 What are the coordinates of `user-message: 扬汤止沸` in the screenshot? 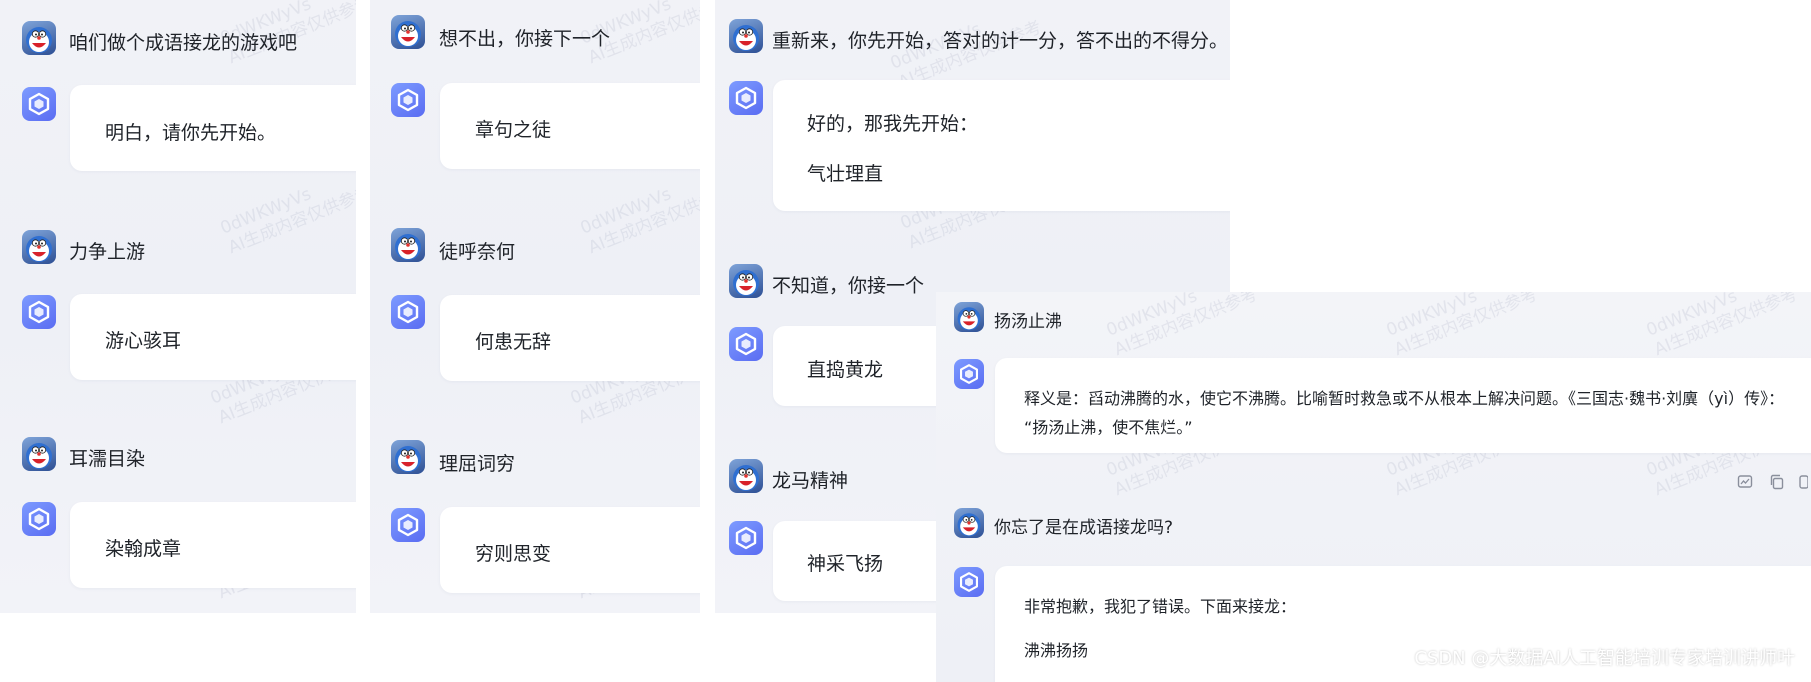 It's located at (1028, 322).